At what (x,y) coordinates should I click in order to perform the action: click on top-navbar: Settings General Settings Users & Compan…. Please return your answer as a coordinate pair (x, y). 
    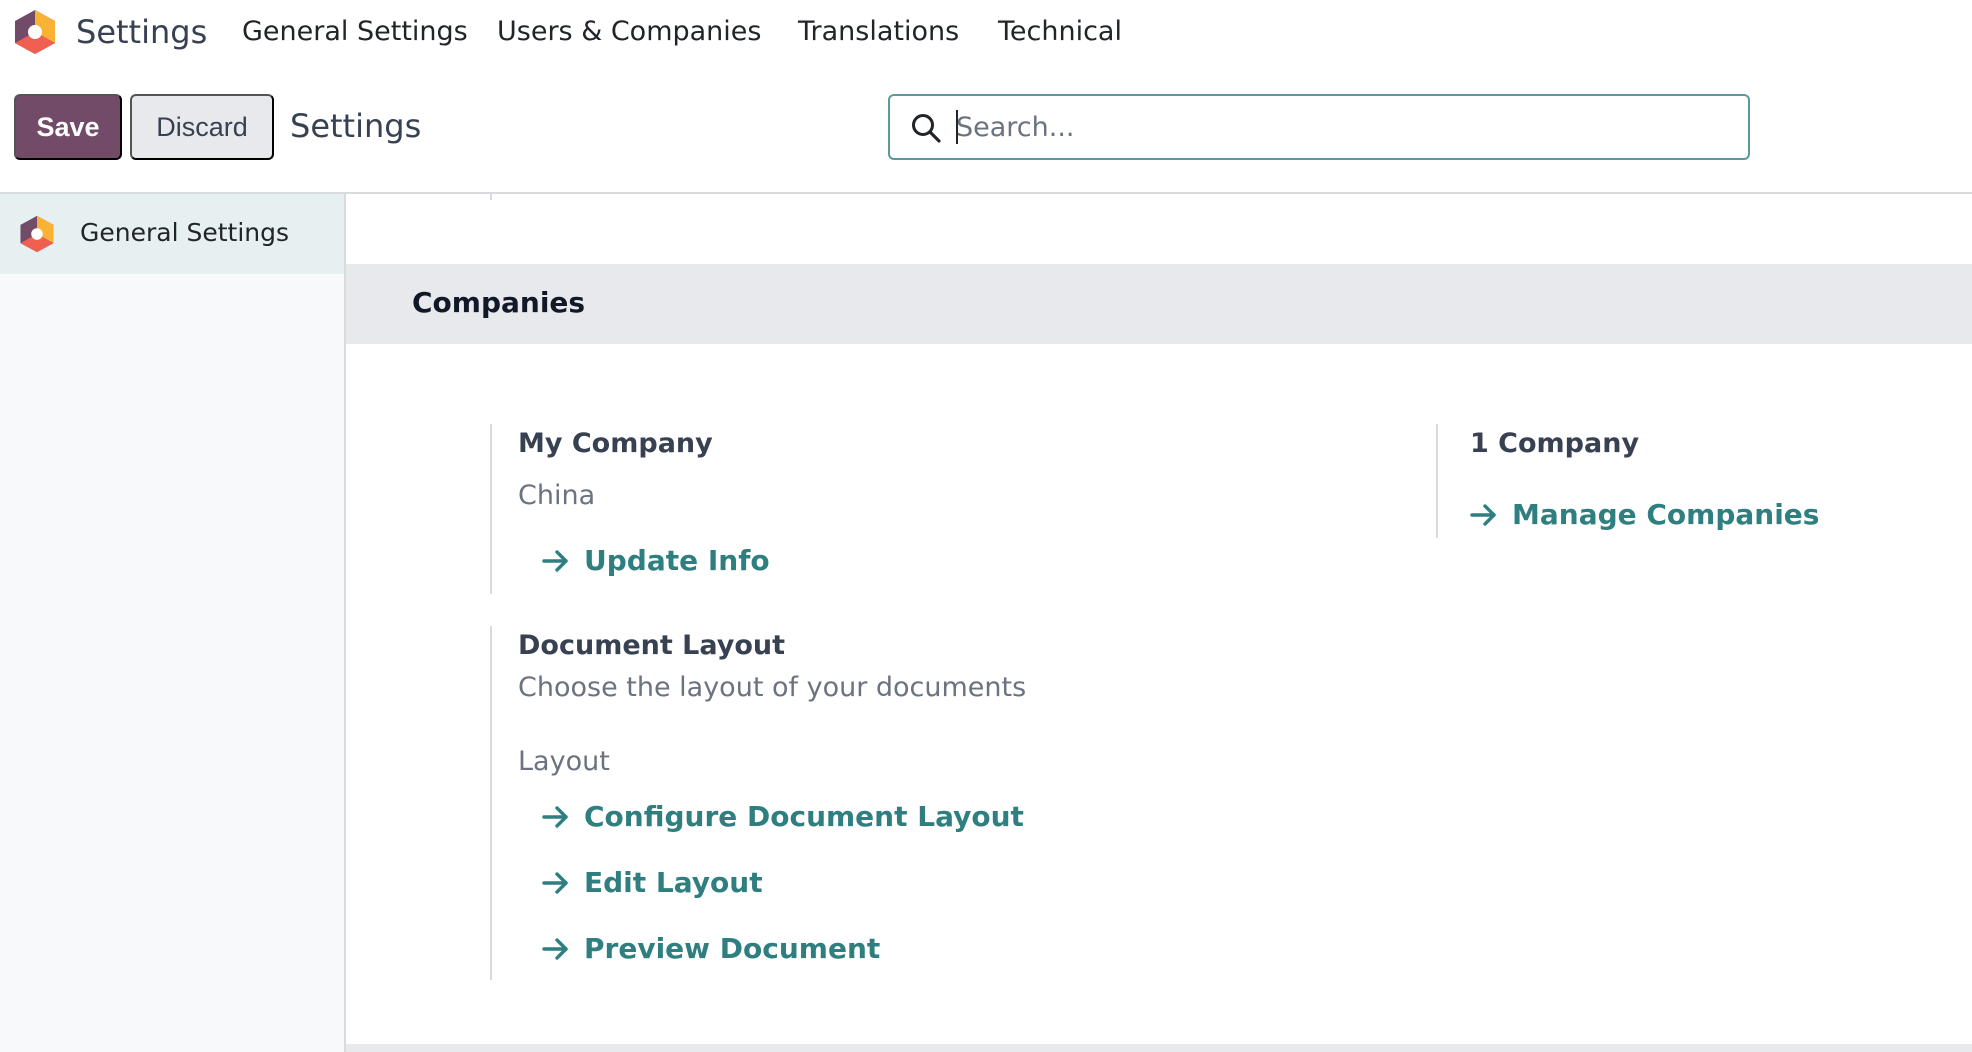
    Looking at the image, I should click on (986, 32).